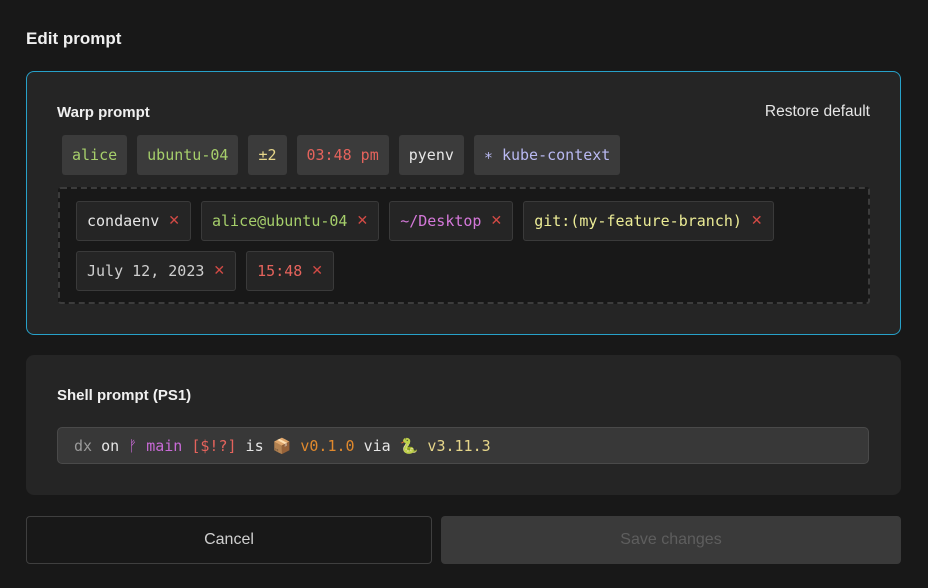  What do you see at coordinates (817, 112) in the screenshot?
I see `restore-default-link: Restore default` at bounding box center [817, 112].